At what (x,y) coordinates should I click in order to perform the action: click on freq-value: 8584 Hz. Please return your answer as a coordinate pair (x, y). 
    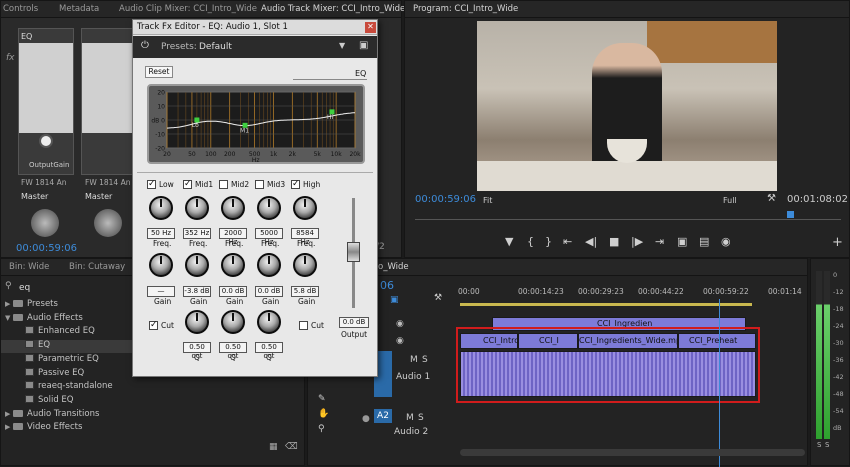
    Looking at the image, I should click on (305, 237).